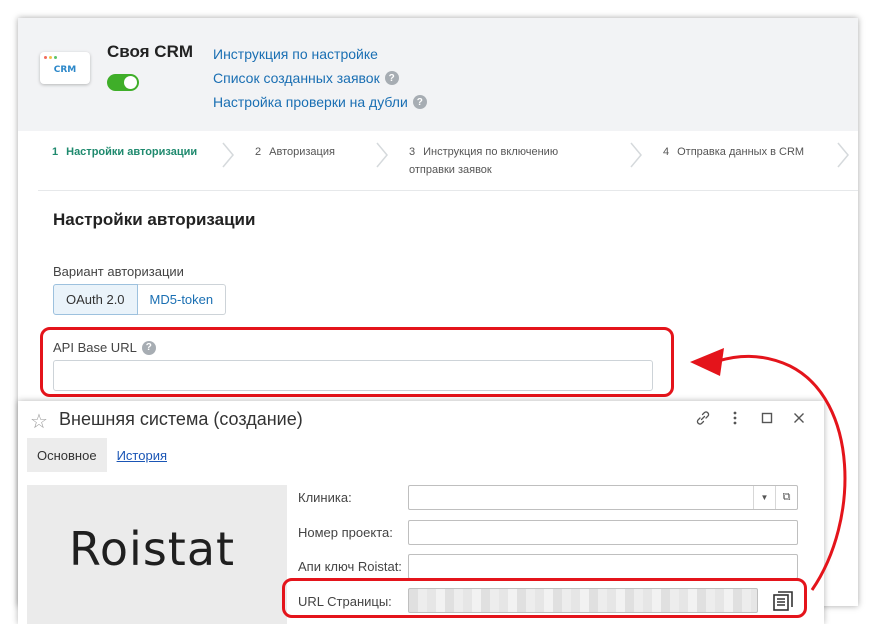 Image resolution: width=877 pixels, height=624 pixels. I want to click on dropdown-arrow-icon: ▼, so click(764, 497).